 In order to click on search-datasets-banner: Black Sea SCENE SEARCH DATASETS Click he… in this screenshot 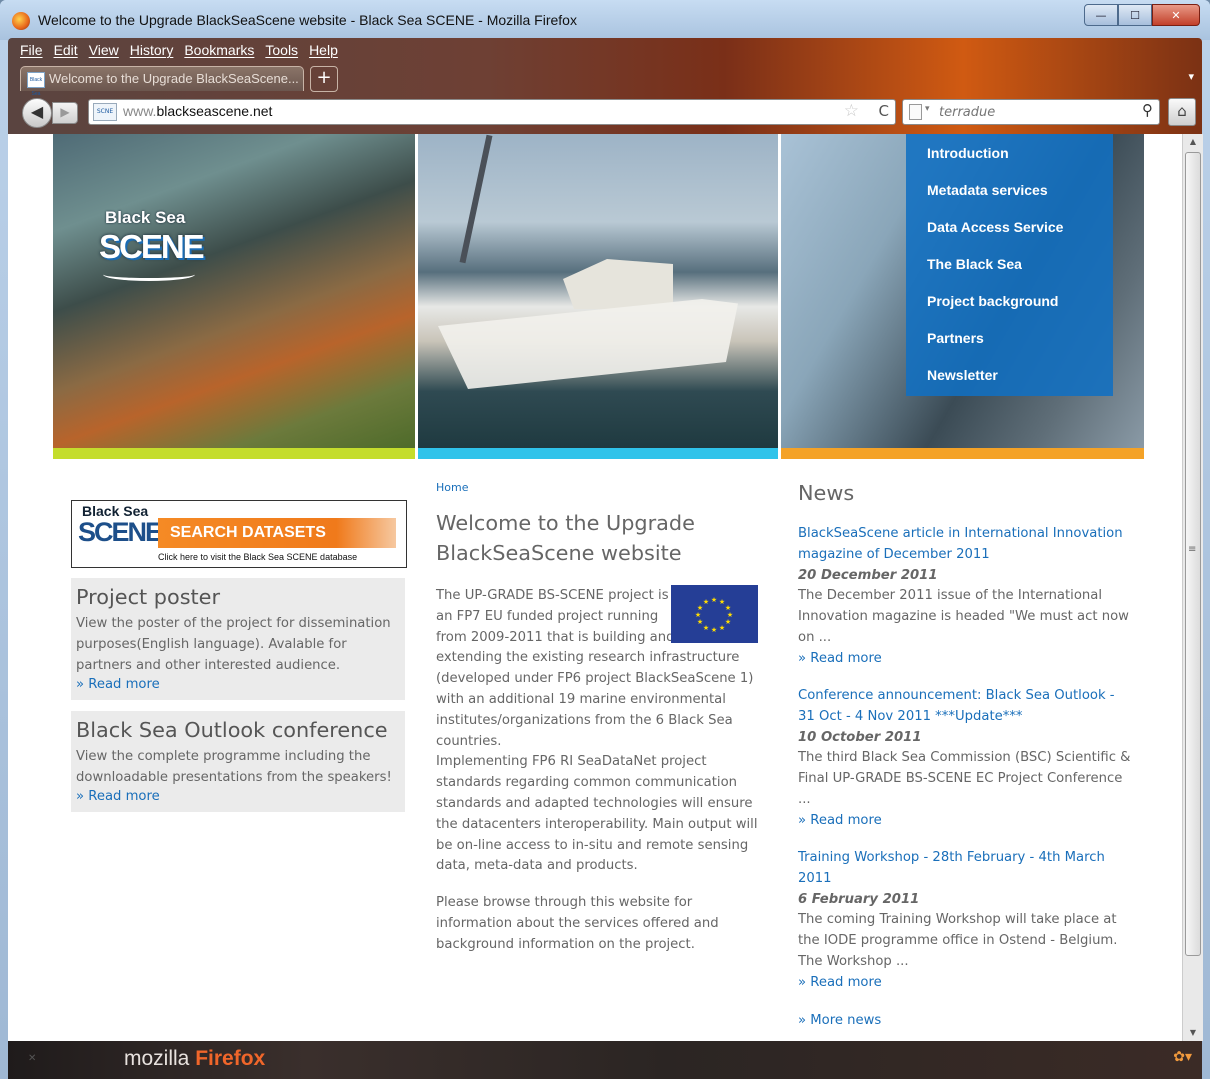, I will do `click(239, 534)`.